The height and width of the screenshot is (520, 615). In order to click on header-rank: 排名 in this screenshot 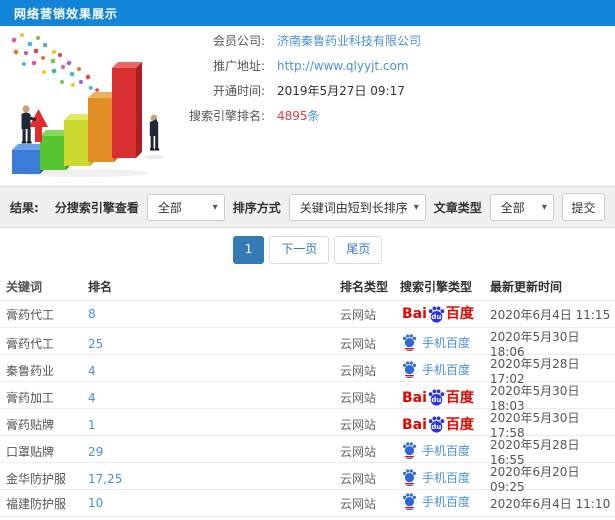, I will do `click(100, 286)`.